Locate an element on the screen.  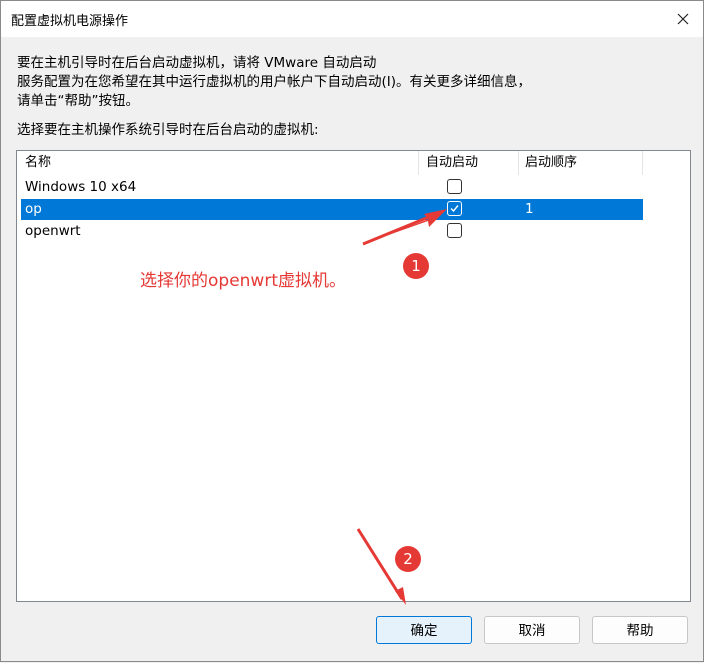
table-row: op 1 is located at coordinates (332, 209).